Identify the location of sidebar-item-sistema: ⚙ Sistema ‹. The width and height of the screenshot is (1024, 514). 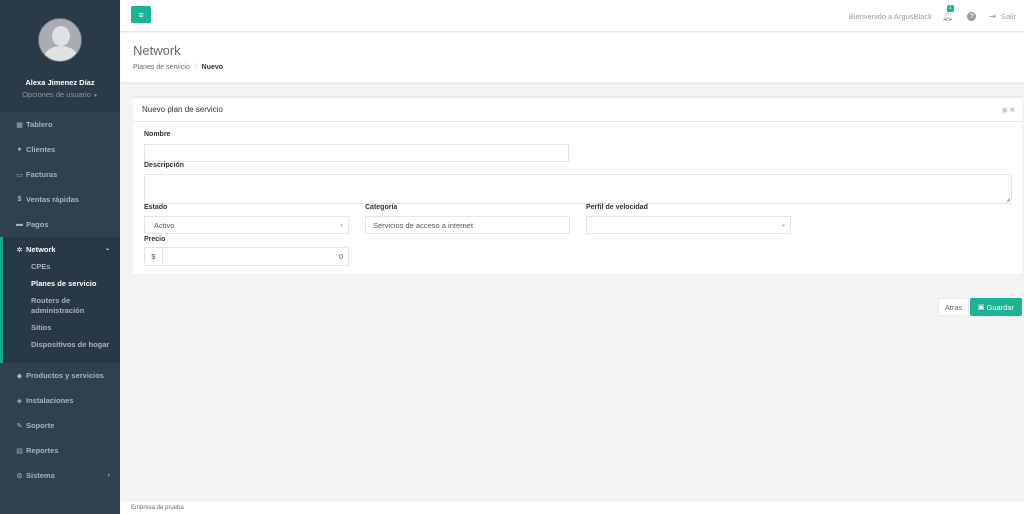
(60, 475).